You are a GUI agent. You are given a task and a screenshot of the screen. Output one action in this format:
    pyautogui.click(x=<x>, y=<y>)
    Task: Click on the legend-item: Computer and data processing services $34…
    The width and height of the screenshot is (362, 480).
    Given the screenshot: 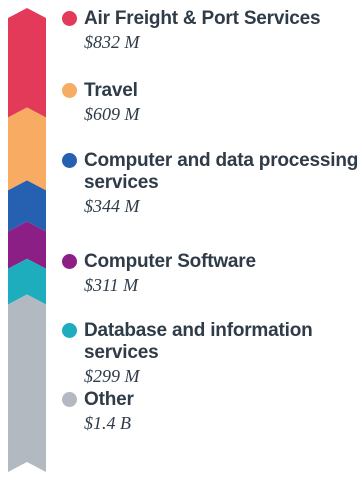 What is the action you would take?
    pyautogui.click(x=211, y=183)
    